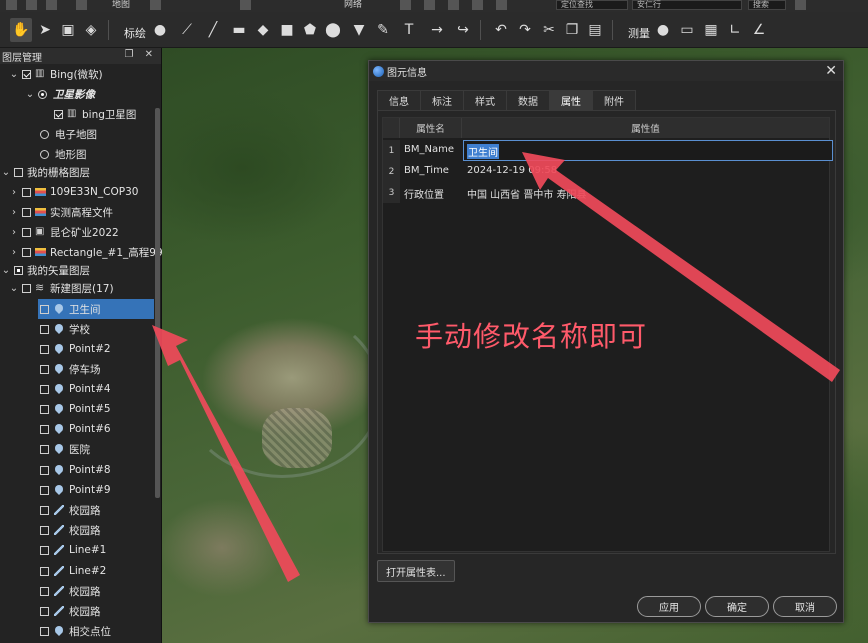  I want to click on tree-item-feature: 医院, so click(64, 449).